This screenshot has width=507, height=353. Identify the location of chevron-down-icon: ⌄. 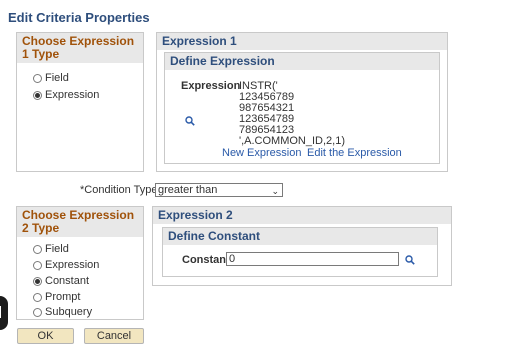
(275, 191).